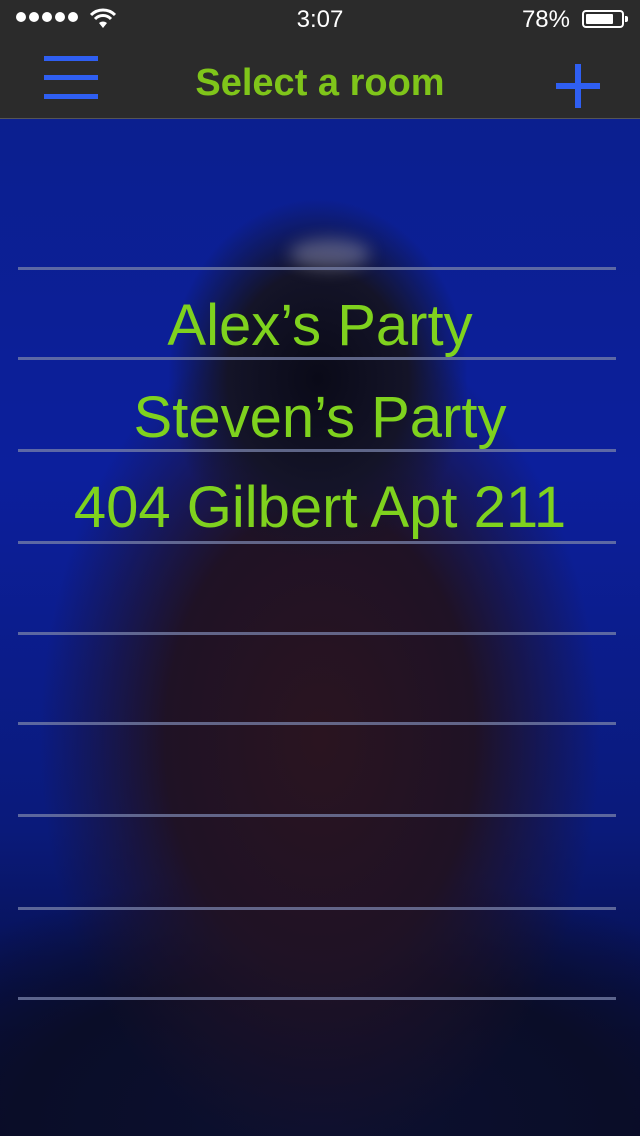  I want to click on navigation-bar: Select a room, so click(320, 79).